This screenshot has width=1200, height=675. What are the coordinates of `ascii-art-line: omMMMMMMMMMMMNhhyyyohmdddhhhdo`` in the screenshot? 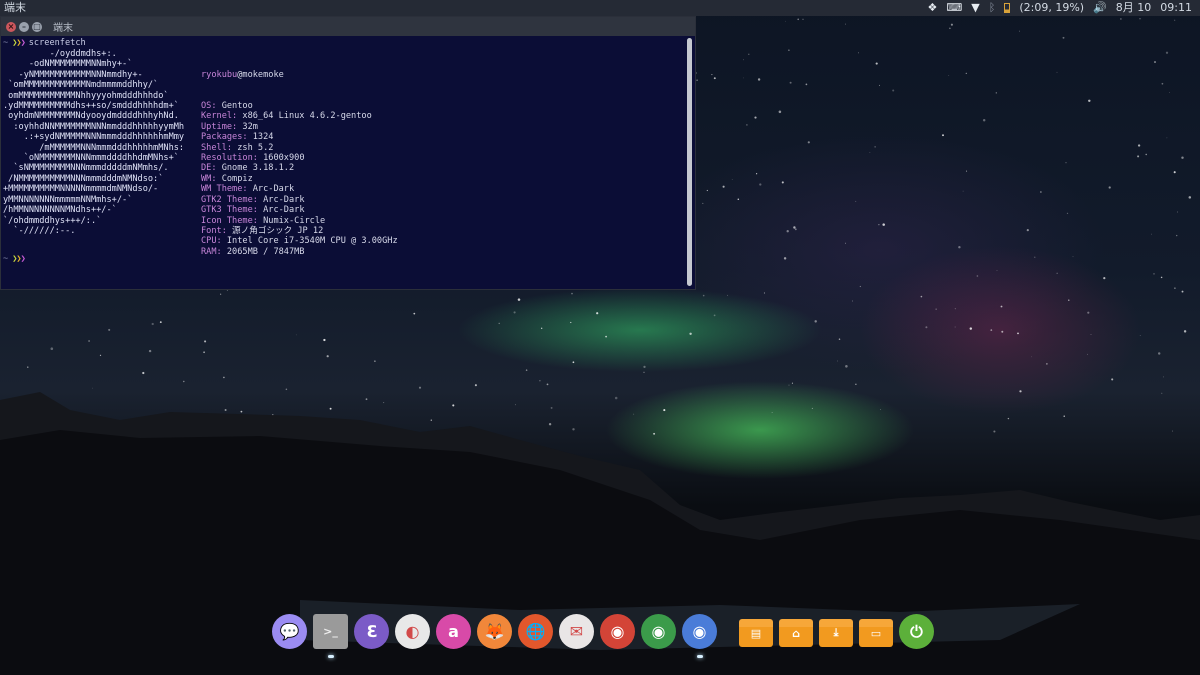 It's located at (86, 95).